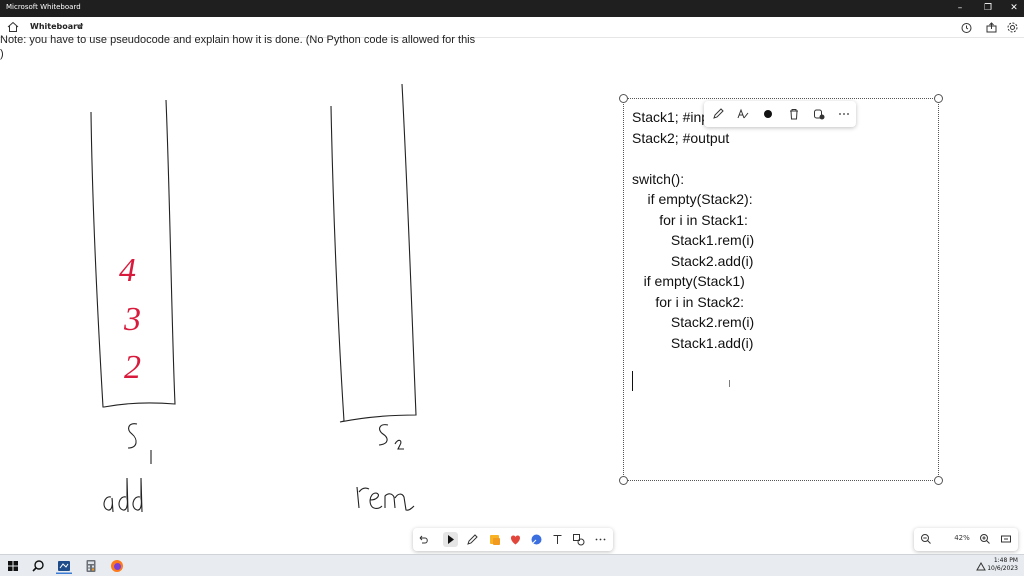 This screenshot has width=1024, height=576. I want to click on code-line: Stack2.add(i), so click(693, 261).